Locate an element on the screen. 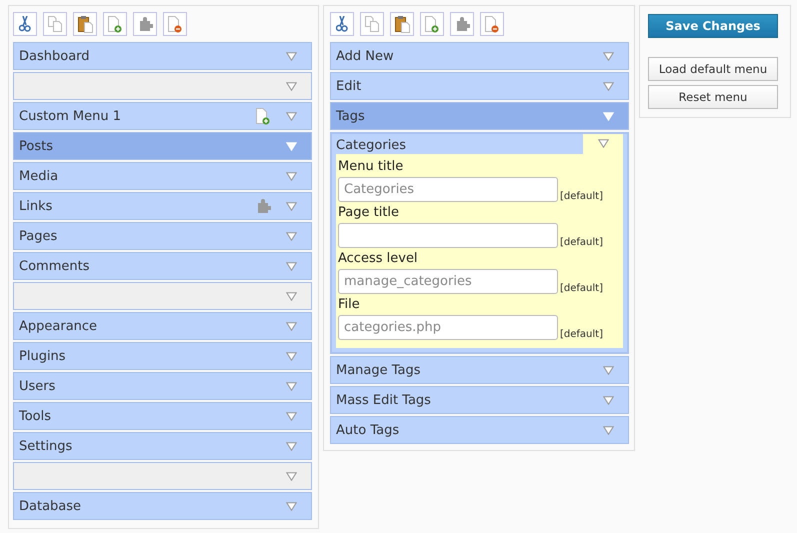  menu-item-label: Edit is located at coordinates (349, 86).